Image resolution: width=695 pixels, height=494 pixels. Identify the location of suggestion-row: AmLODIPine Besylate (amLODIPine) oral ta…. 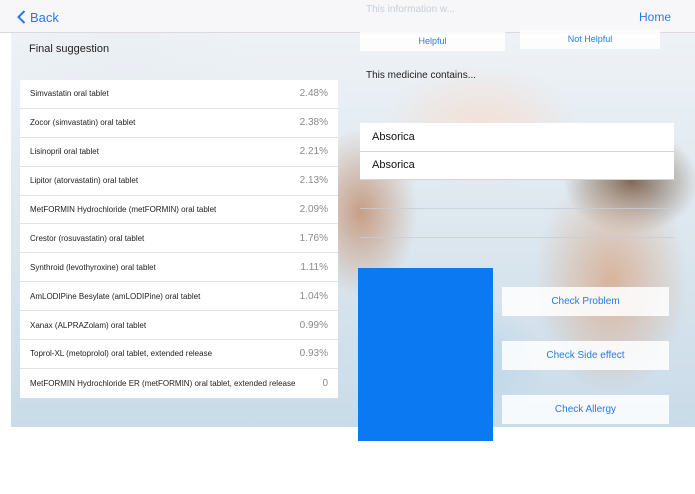
(179, 297).